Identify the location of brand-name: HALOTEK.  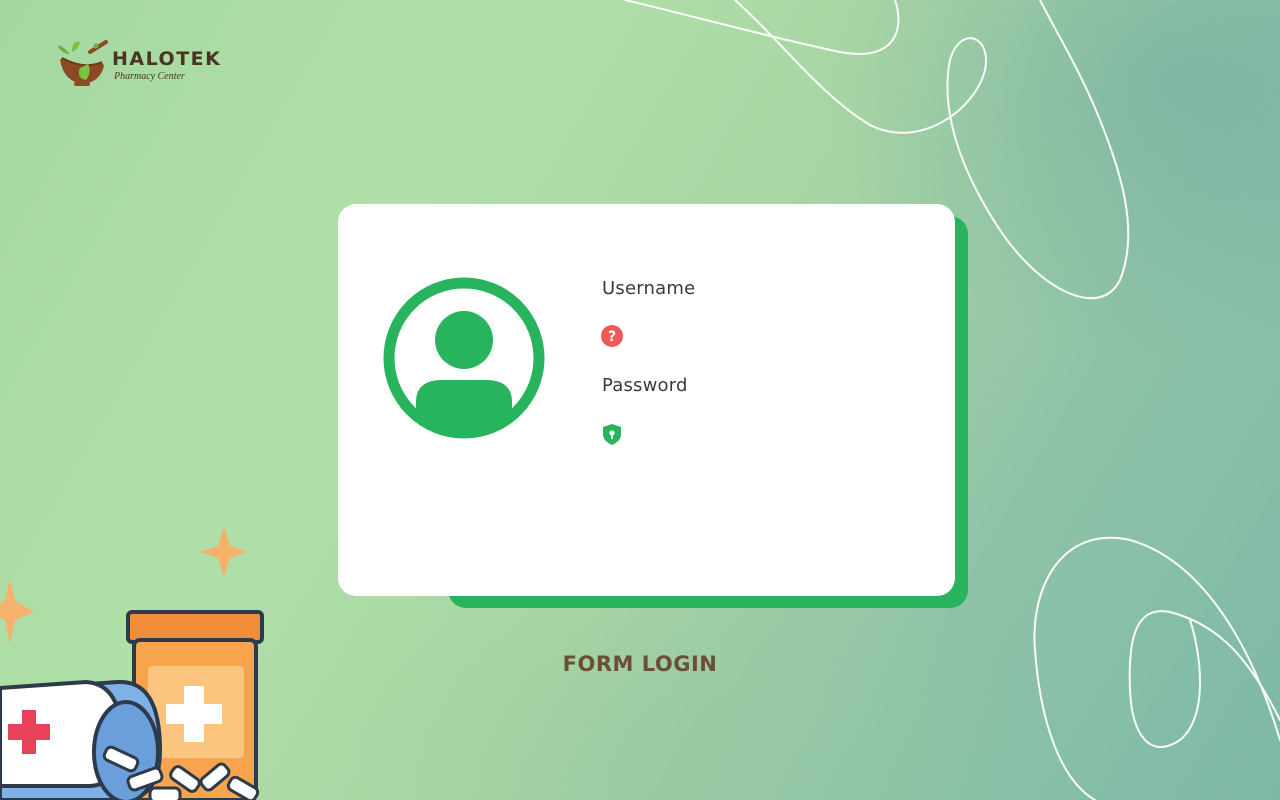
(167, 59).